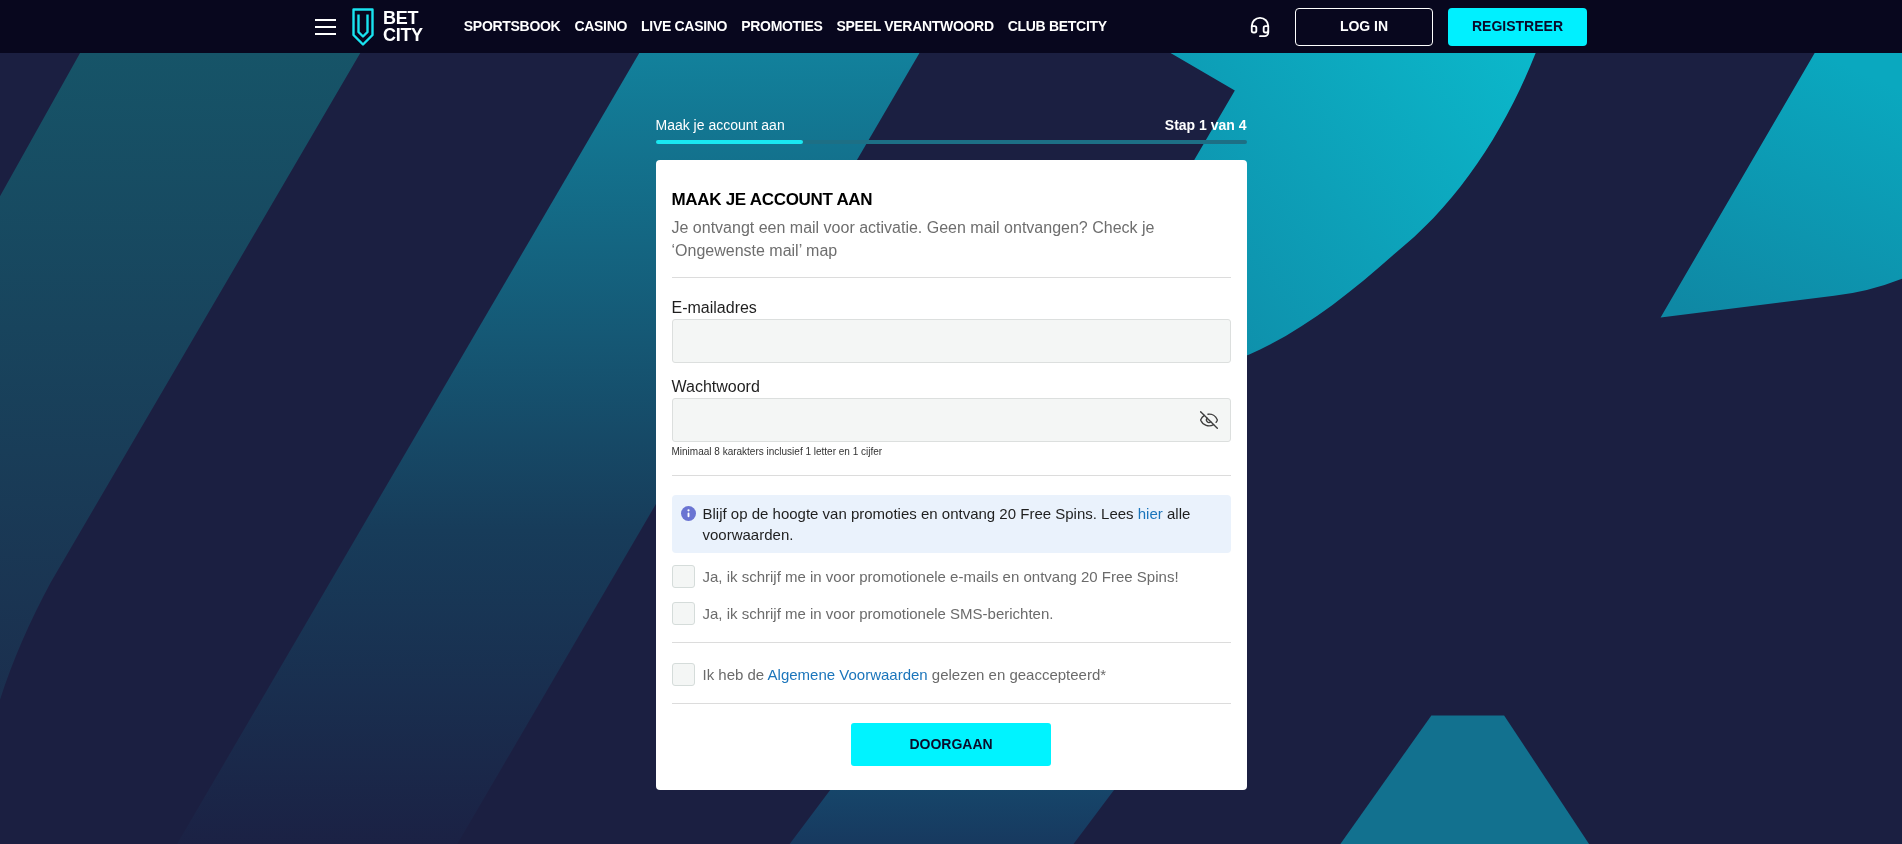 This screenshot has width=1902, height=844. What do you see at coordinates (777, 451) in the screenshot?
I see `field-hint: Minimaal 8 karakters inclusief 1 letter en 1 cijfer` at bounding box center [777, 451].